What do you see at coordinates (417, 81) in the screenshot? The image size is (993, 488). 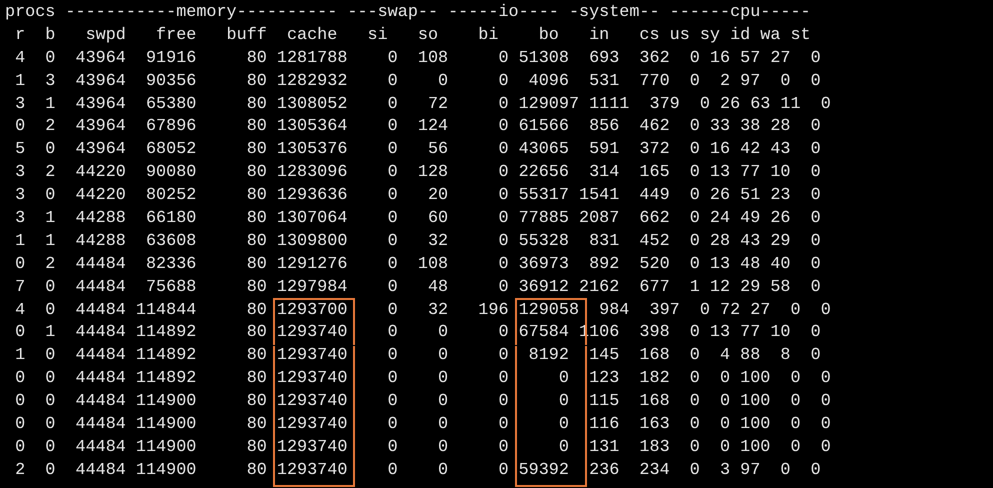 I see `terminal-line: 1 3 43964 90356 80 1282932 0 0 0 4096 531 770 0 2 97 0 0` at bounding box center [417, 81].